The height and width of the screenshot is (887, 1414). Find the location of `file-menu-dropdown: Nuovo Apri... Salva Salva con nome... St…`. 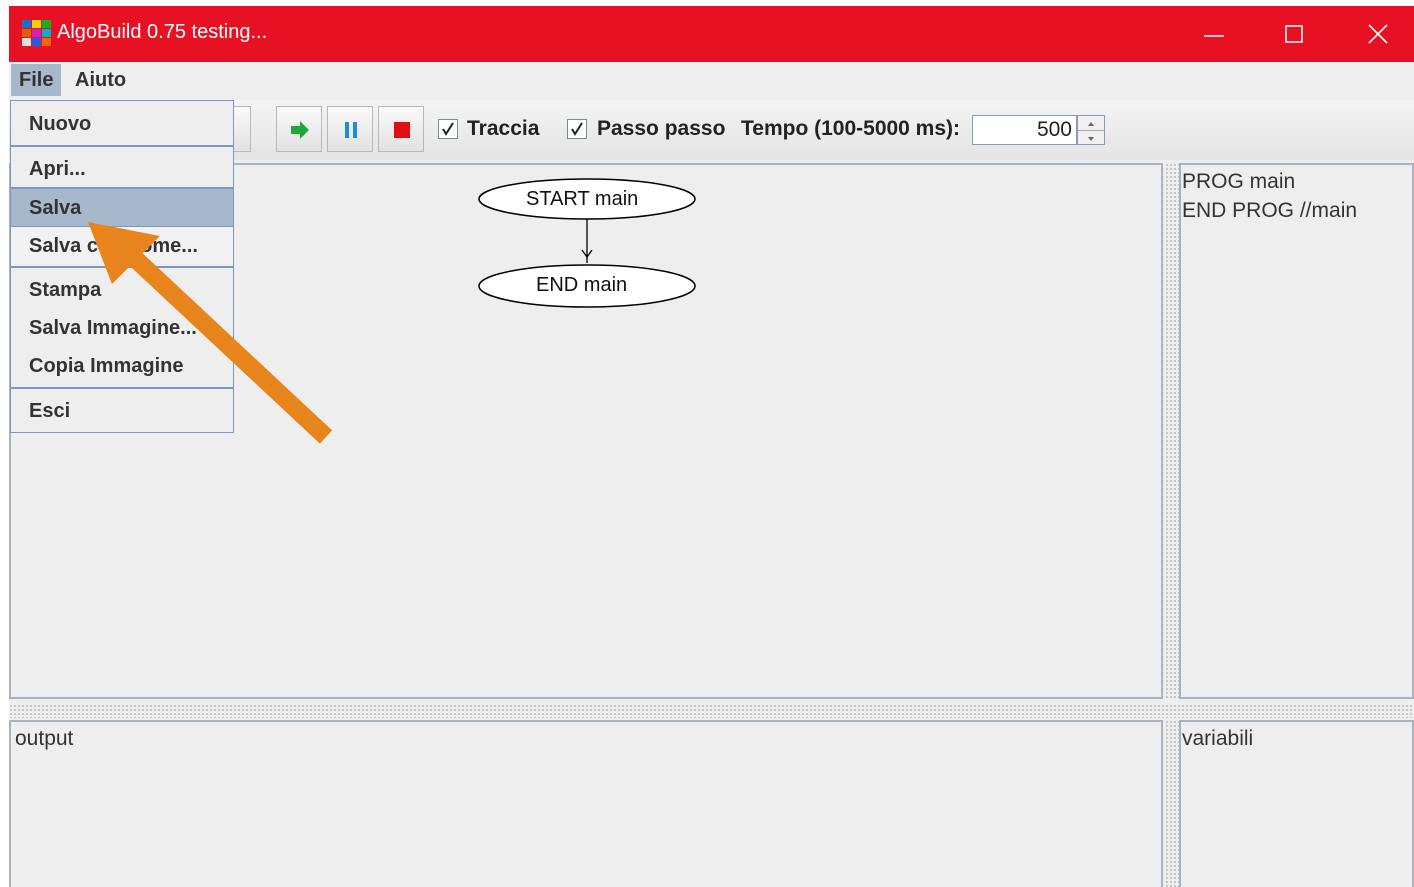

file-menu-dropdown: Nuovo Apri... Salva Salva con nome... St… is located at coordinates (122, 266).